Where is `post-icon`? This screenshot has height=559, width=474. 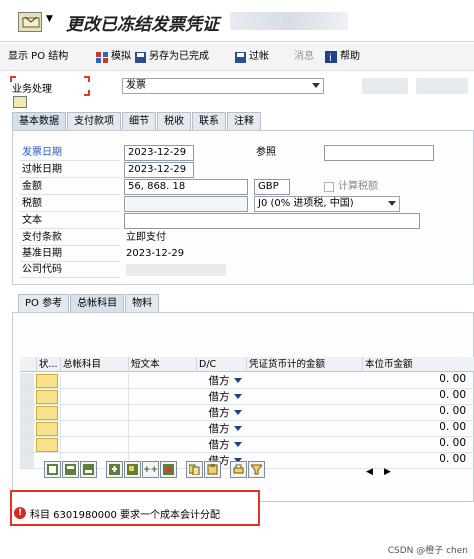 post-icon is located at coordinates (240, 57).